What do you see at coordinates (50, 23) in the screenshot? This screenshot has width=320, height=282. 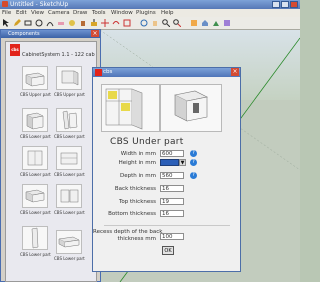 I see `arc-tool-icon` at bounding box center [50, 23].